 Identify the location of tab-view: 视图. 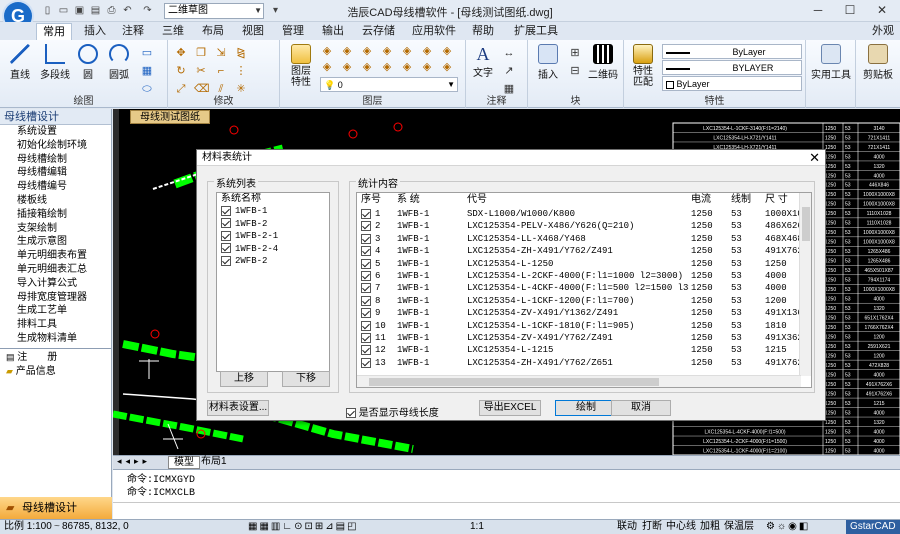
(253, 31).